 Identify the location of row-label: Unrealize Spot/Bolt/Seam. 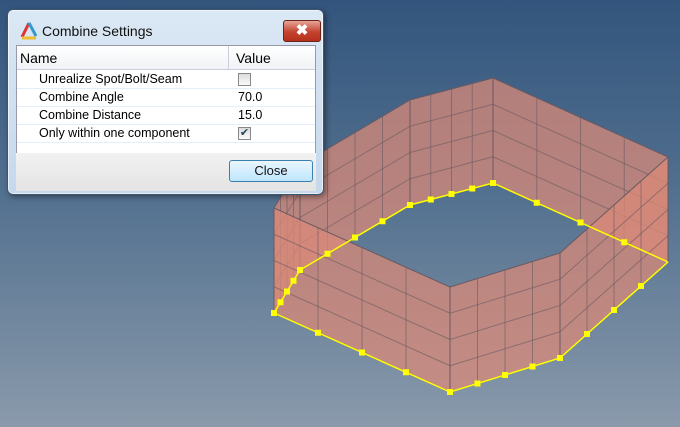
(111, 79).